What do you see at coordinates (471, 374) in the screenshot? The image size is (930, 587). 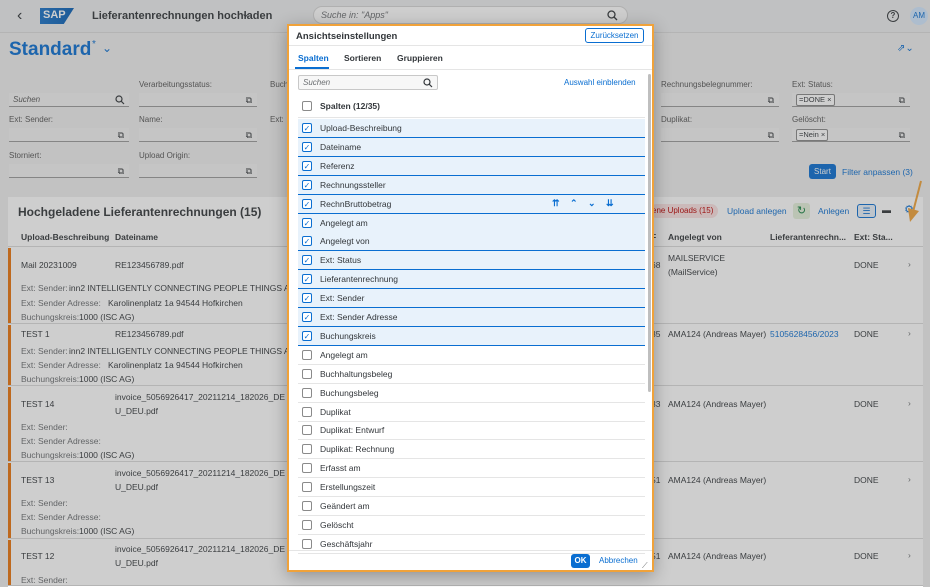 I see `column-option-row: Buchhaltungsbeleg` at bounding box center [471, 374].